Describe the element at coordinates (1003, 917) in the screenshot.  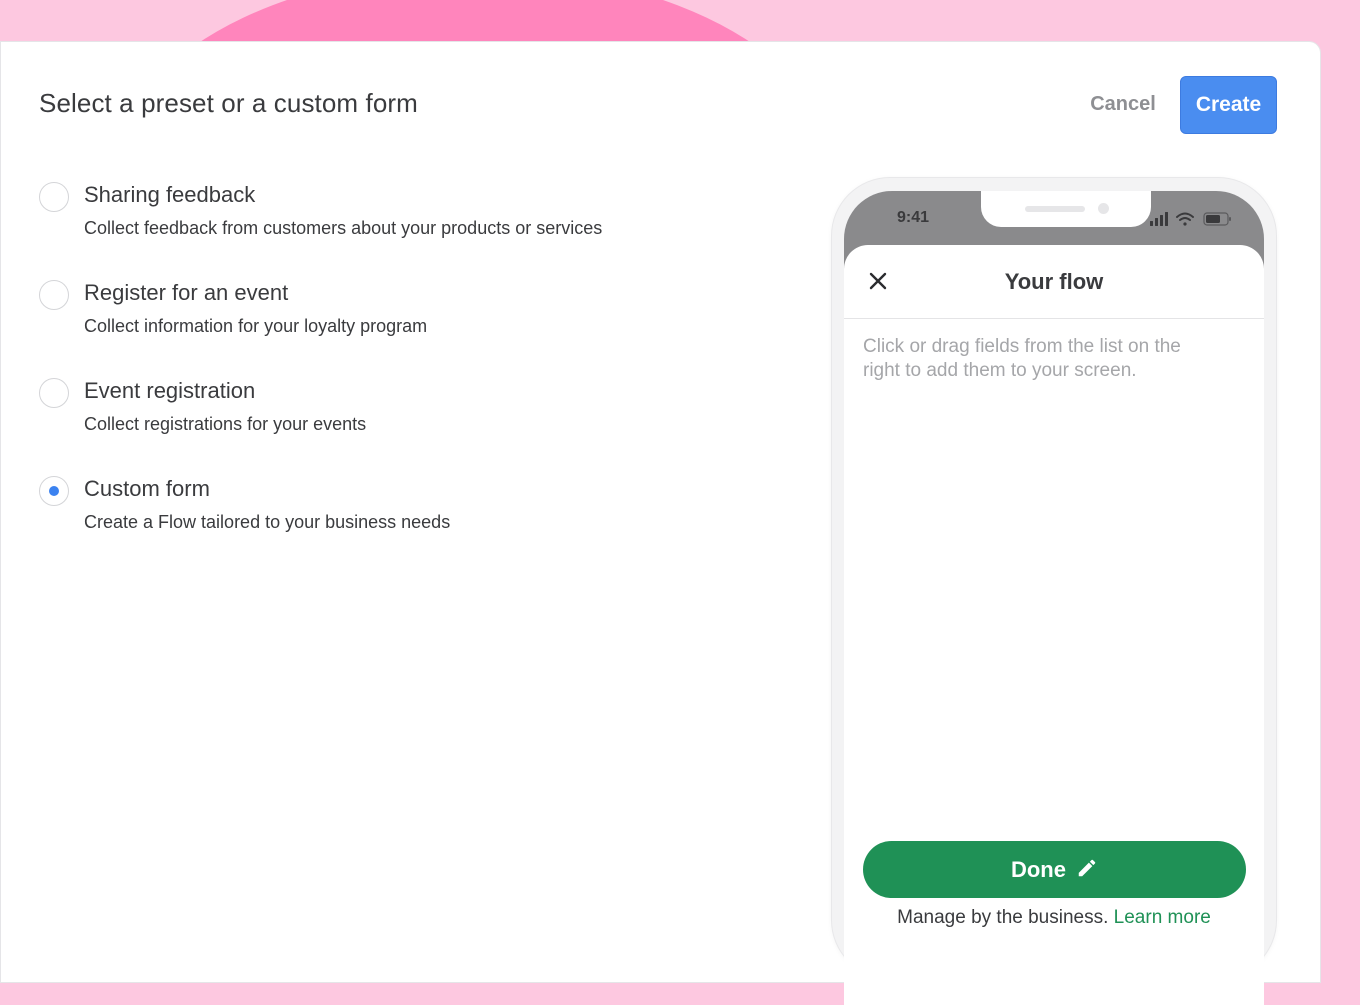
I see `footer-text: Manage by the business.` at that location.